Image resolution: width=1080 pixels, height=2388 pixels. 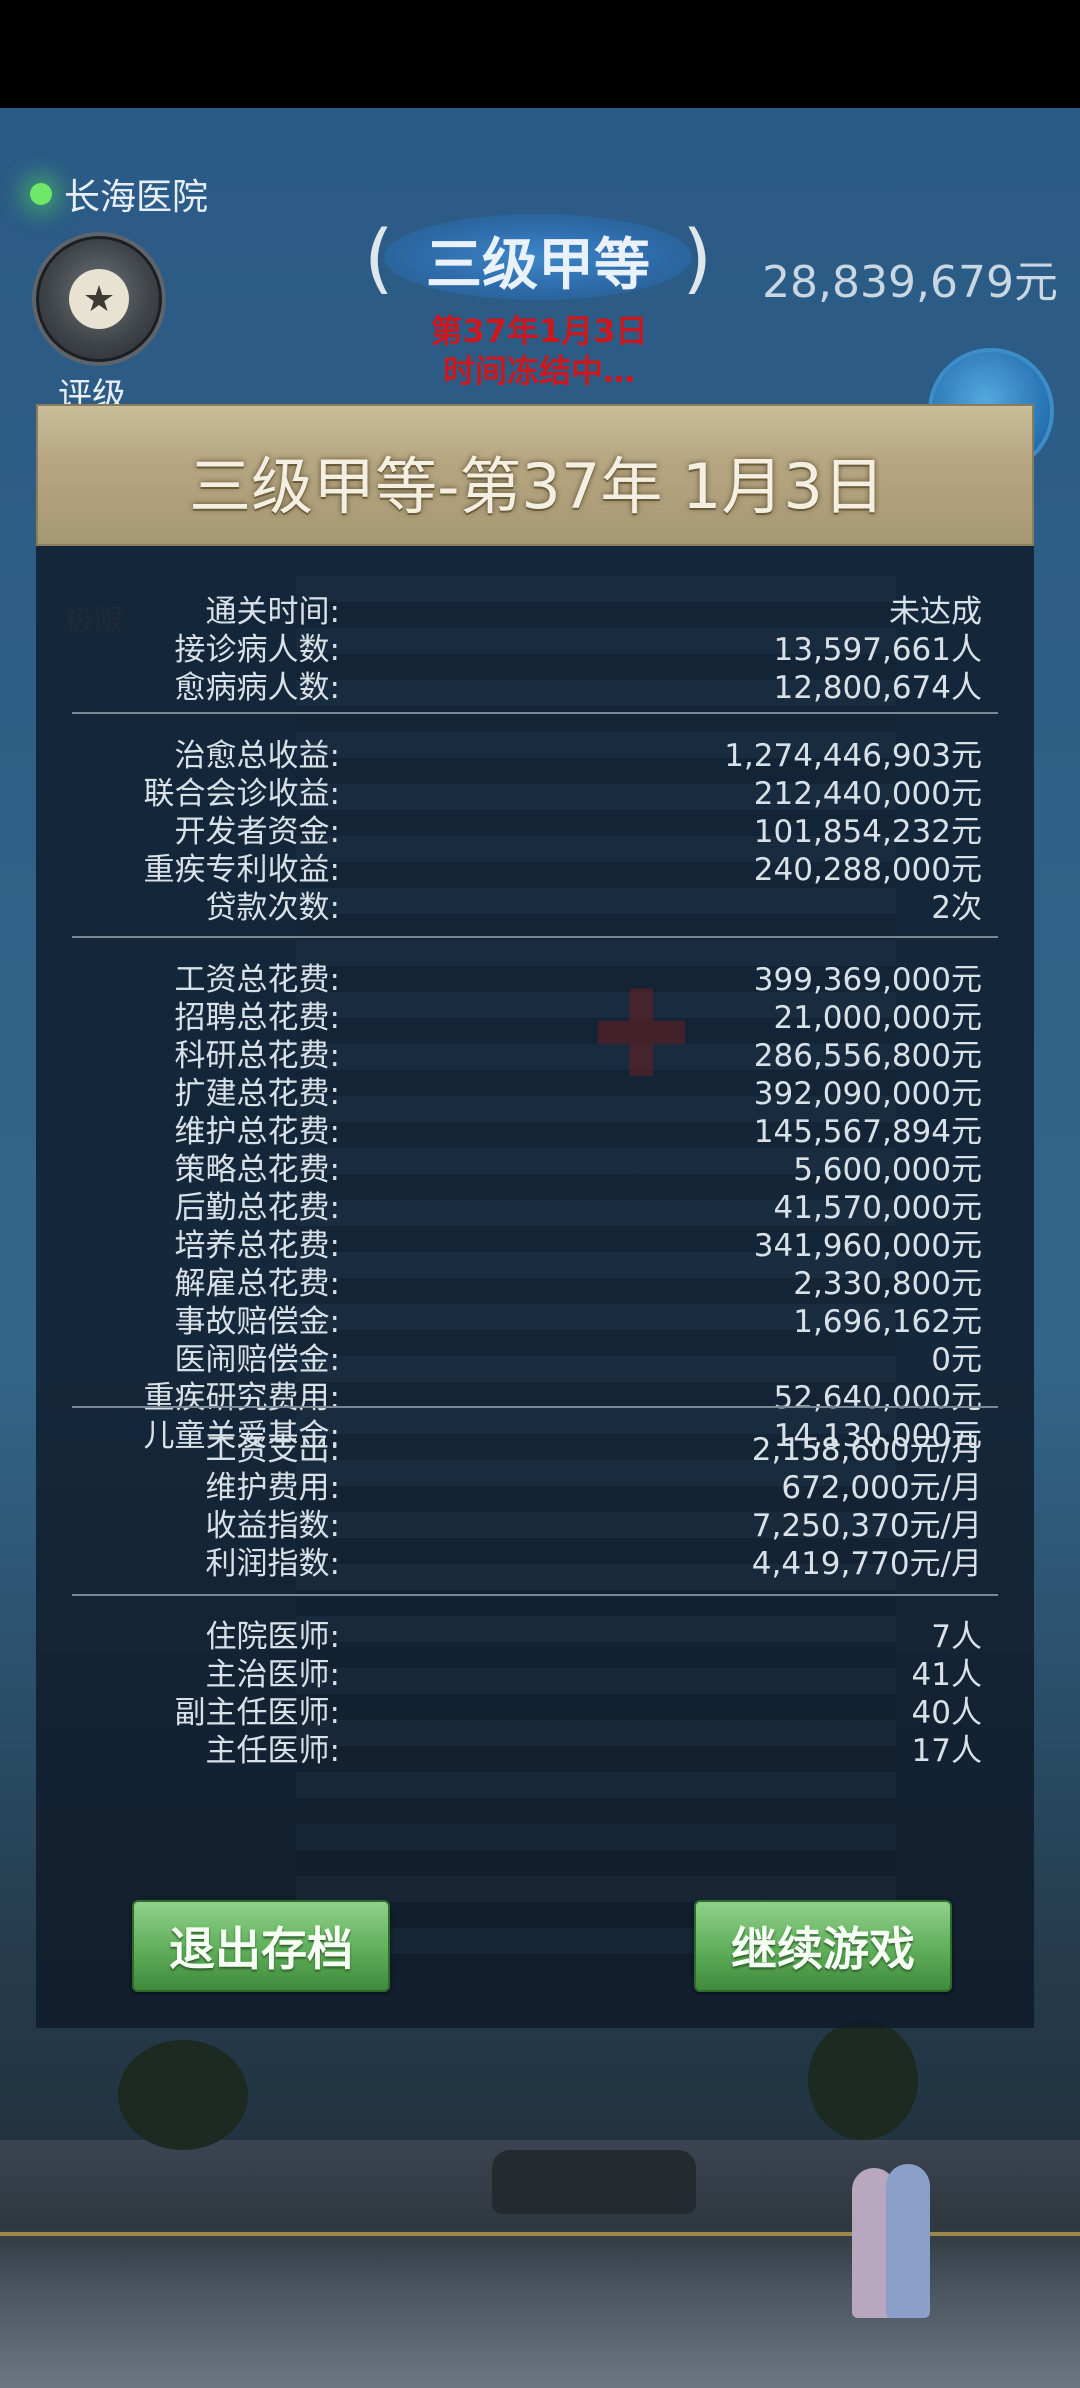 What do you see at coordinates (272, 908) in the screenshot?
I see `stat-label: 贷款次数:` at bounding box center [272, 908].